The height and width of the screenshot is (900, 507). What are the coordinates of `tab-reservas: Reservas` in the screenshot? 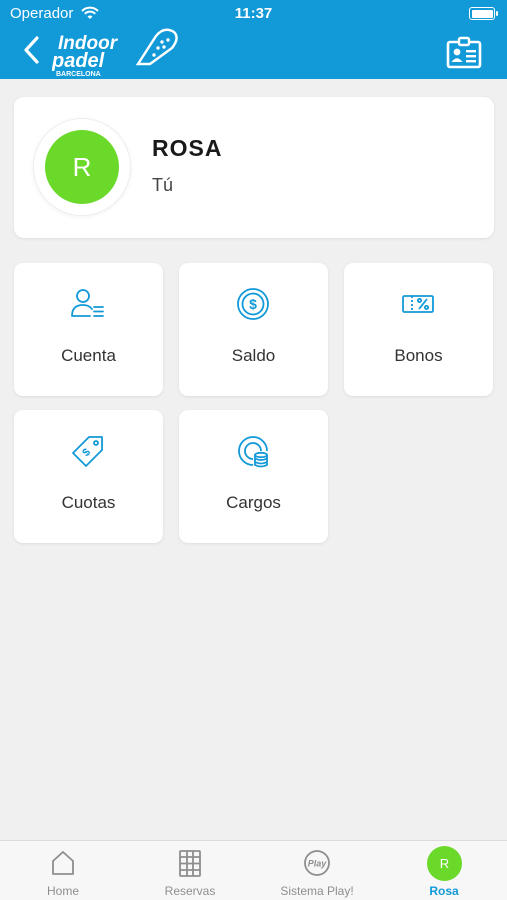 It's located at (190, 870).